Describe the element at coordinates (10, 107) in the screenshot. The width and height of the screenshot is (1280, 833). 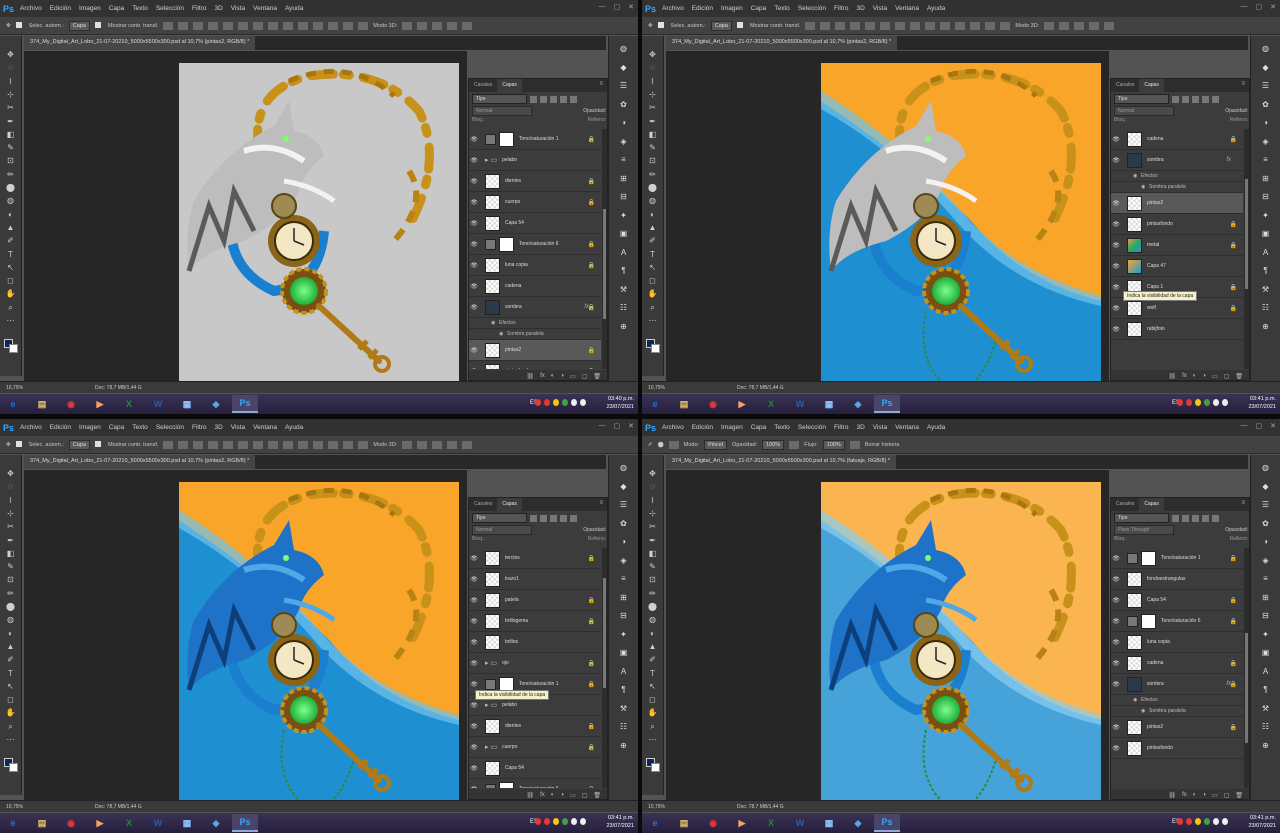
I see `tool-icon: ✂` at that location.